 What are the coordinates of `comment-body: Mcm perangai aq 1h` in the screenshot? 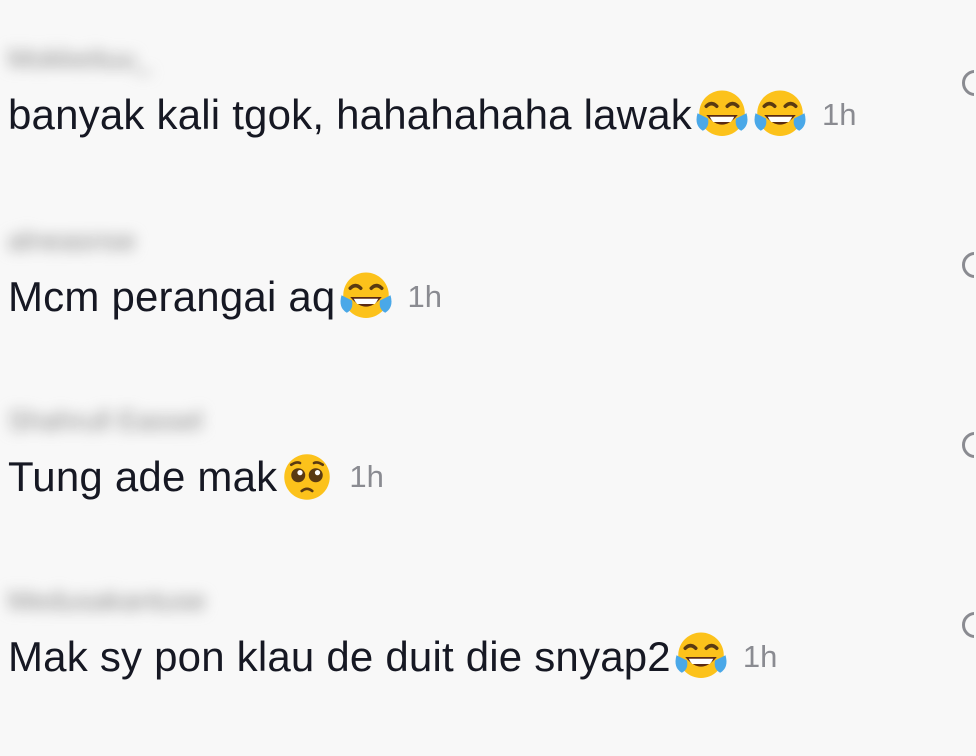 It's located at (225, 297).